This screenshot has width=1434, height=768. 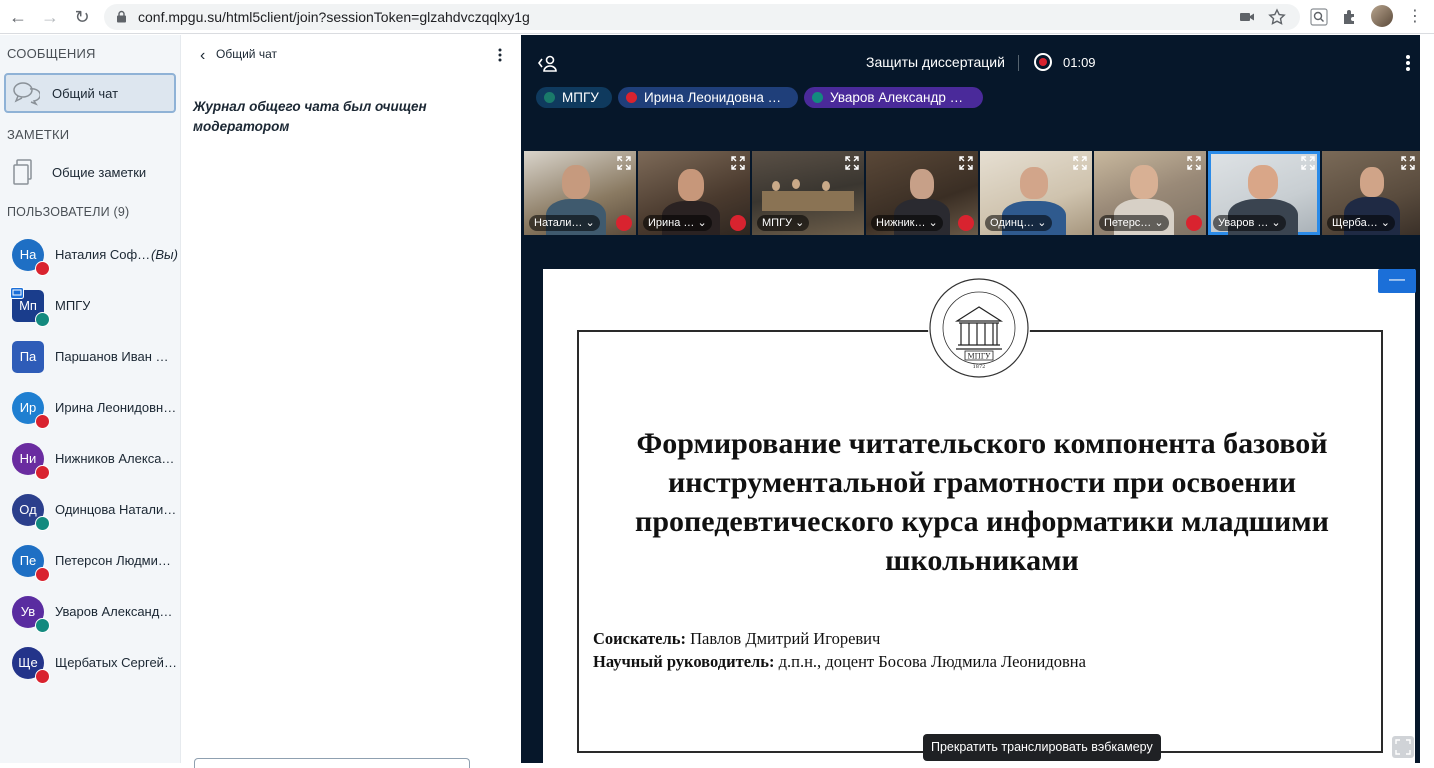 What do you see at coordinates (783, 223) in the screenshot?
I see `video-label: МПГУ ⌄` at bounding box center [783, 223].